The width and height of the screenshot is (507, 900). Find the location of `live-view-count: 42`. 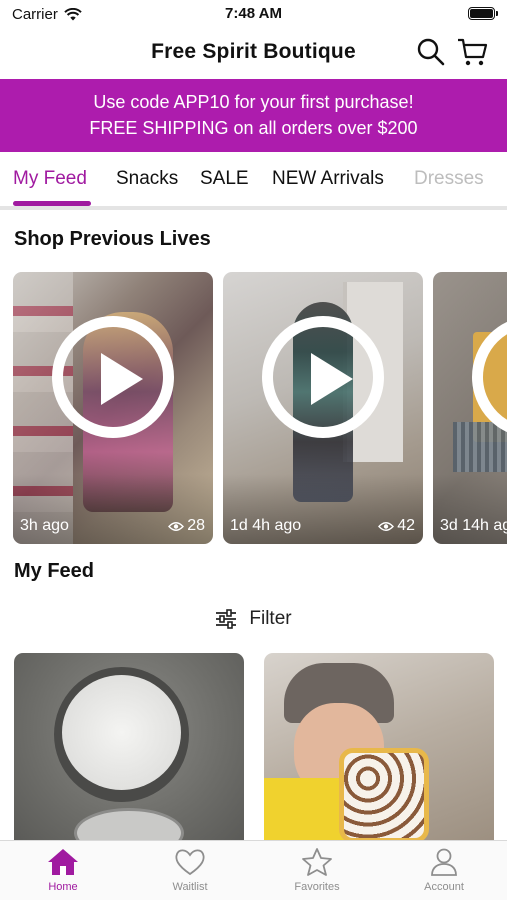

live-view-count: 42 is located at coordinates (396, 526).